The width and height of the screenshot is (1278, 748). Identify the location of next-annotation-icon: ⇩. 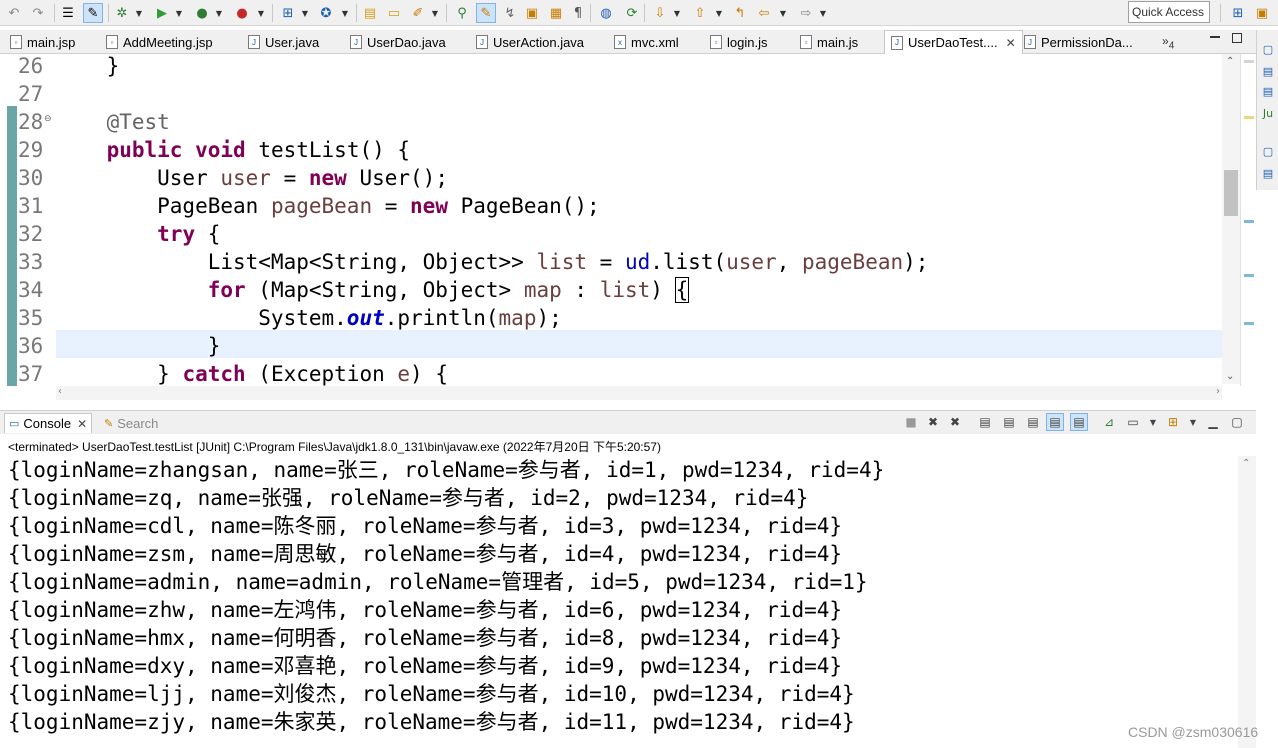
(660, 13).